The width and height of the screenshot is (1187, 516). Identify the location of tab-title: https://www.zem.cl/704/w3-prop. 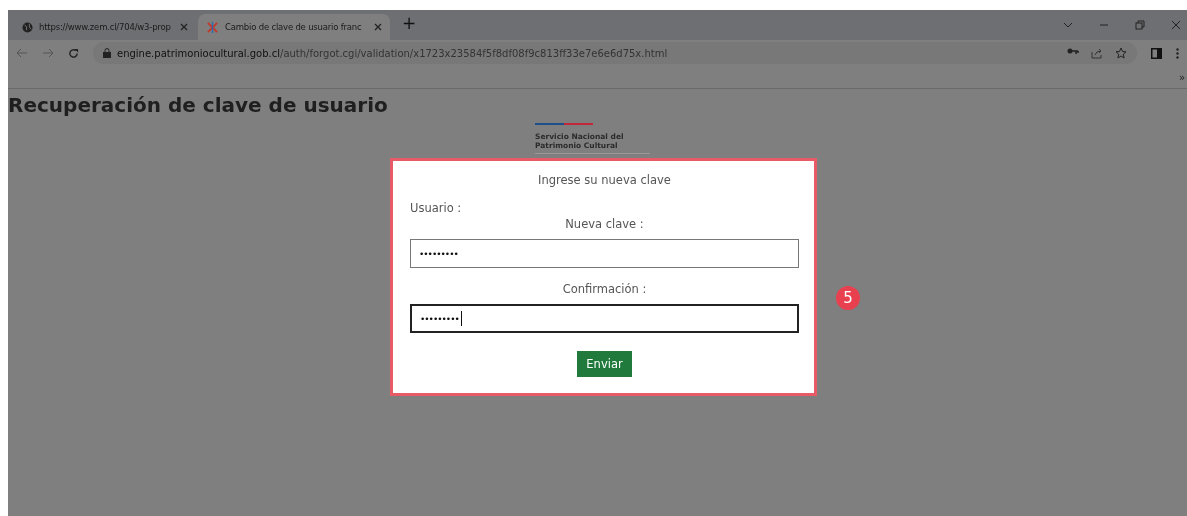
(105, 27).